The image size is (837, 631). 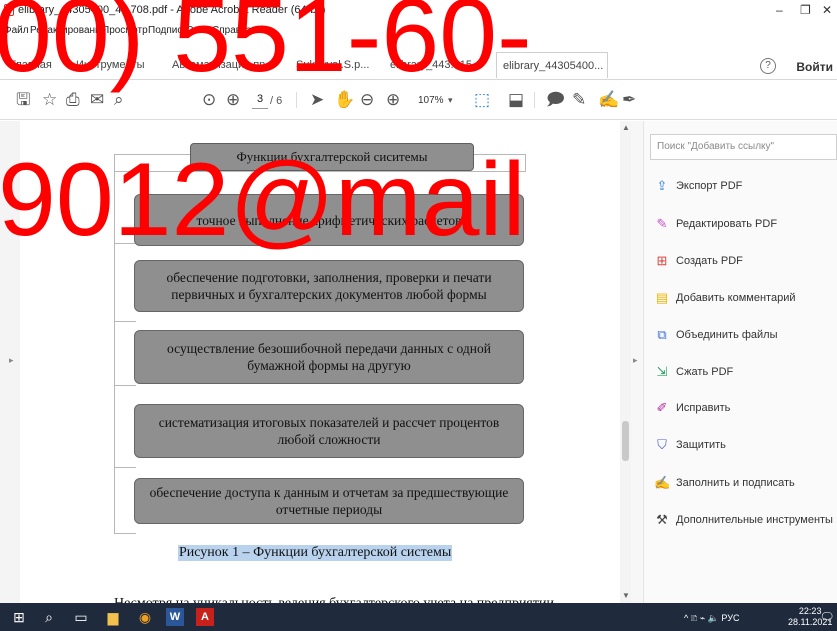 I want to click on scrollbar-thumb, so click(x=625, y=441).